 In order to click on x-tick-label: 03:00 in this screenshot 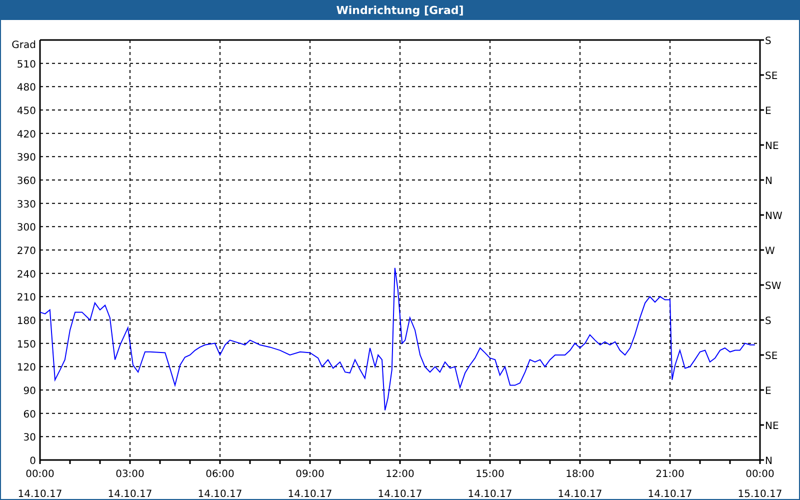, I will do `click(130, 474)`.